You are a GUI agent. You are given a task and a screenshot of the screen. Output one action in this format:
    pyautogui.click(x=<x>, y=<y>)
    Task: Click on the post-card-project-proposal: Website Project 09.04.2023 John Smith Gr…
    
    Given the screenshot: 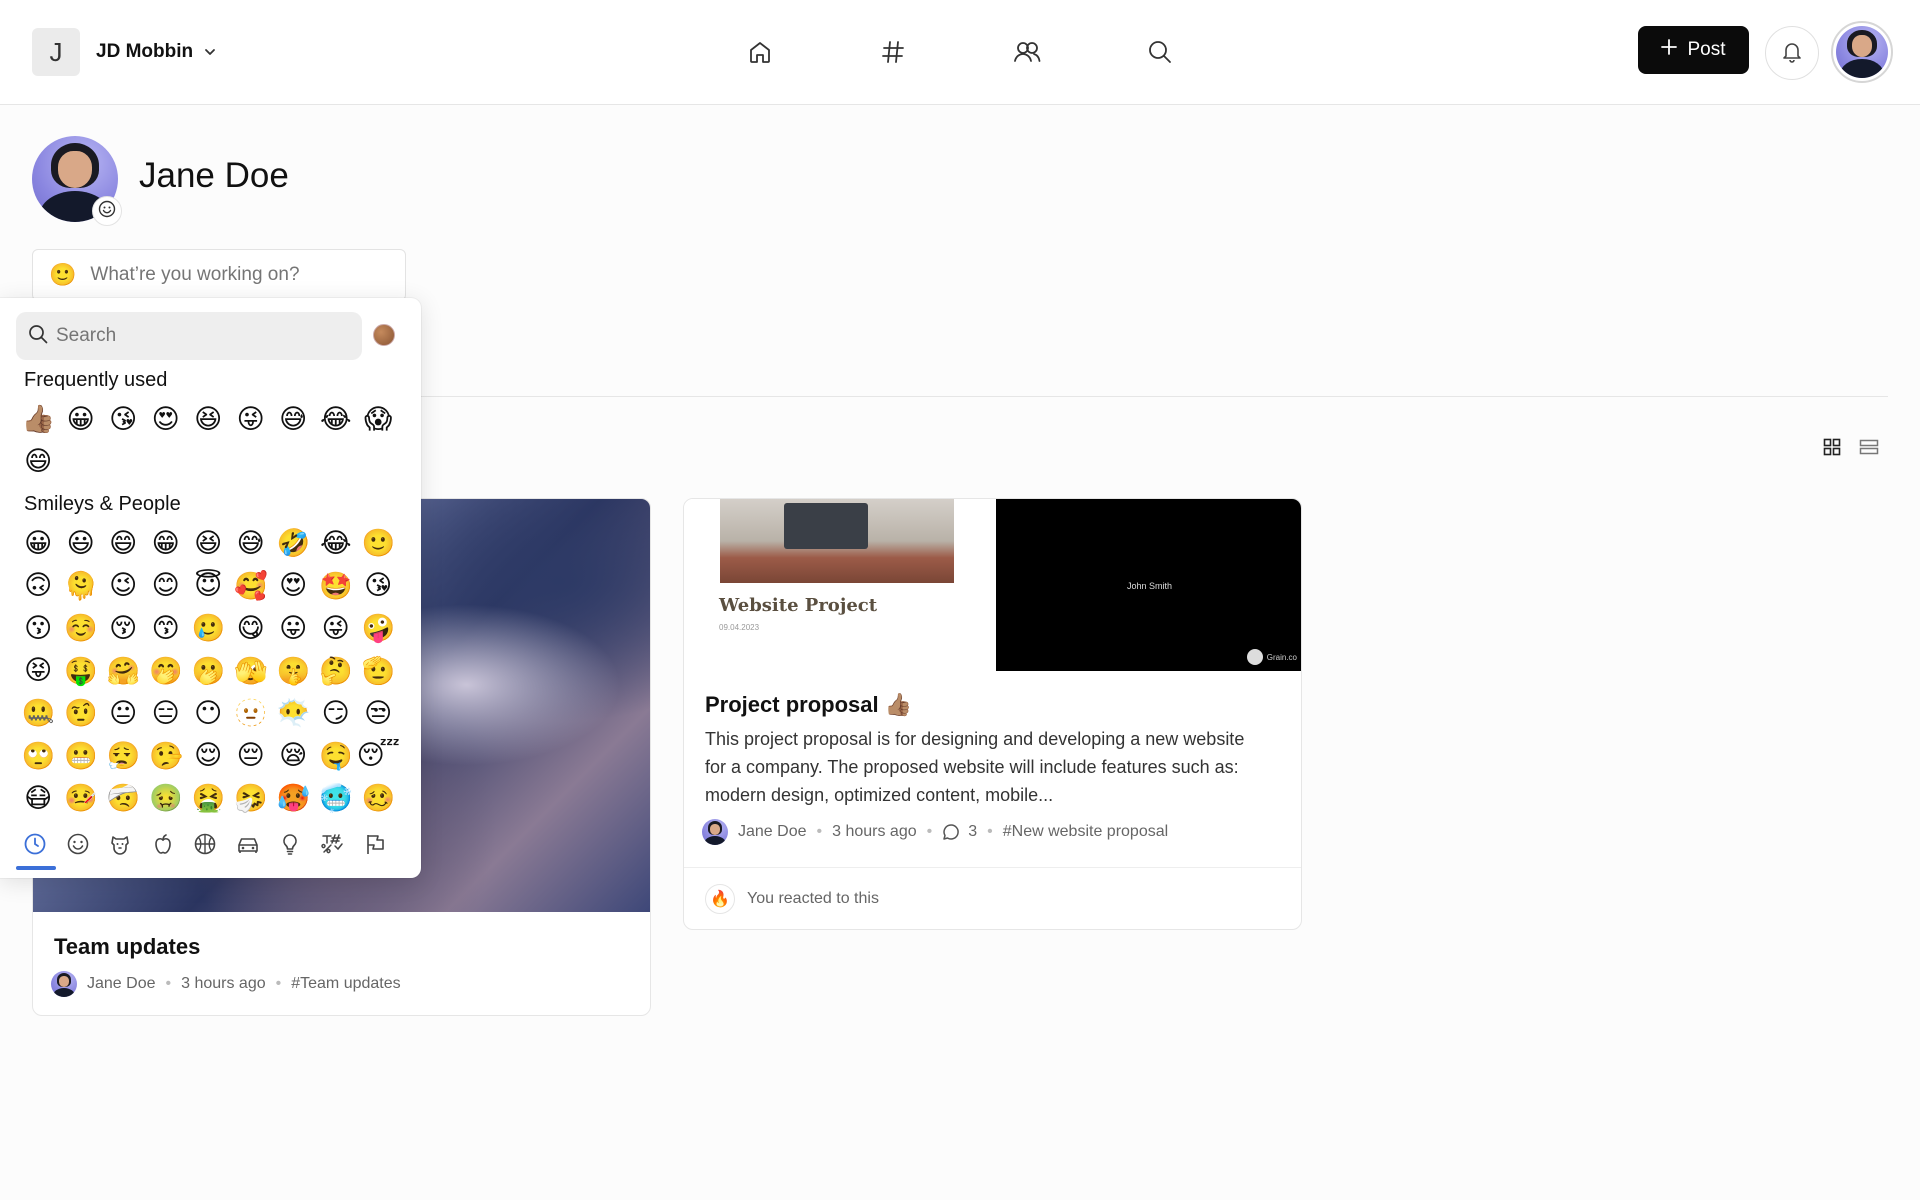 What is the action you would take?
    pyautogui.click(x=992, y=714)
    